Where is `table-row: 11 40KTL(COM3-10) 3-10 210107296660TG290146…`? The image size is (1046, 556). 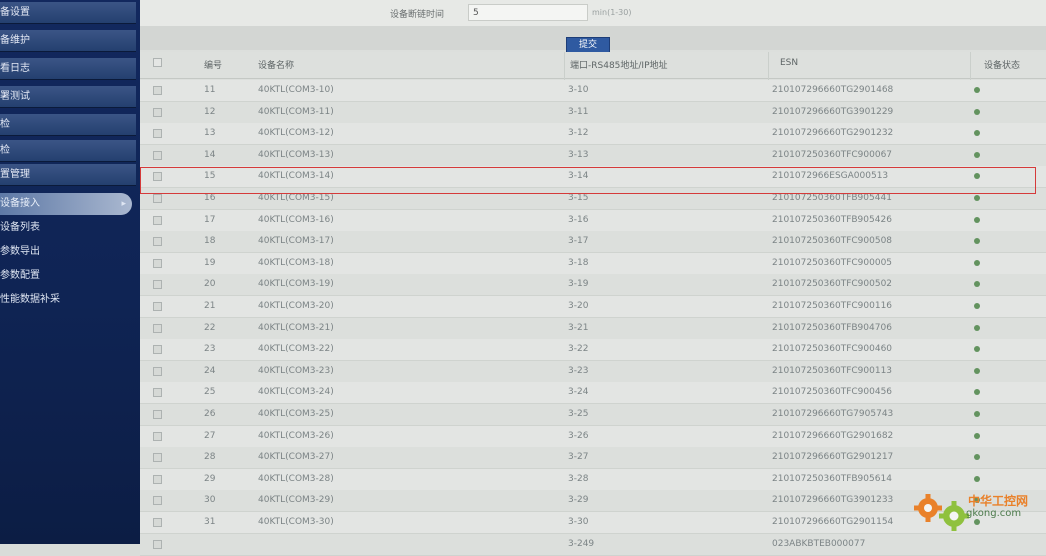
table-row: 11 40KTL(COM3-10) 3-10 210107296660TG290146… is located at coordinates (593, 91).